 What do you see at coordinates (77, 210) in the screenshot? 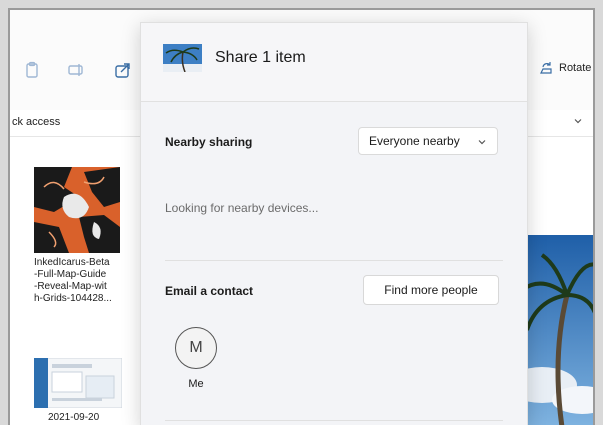
I see `map-image-thumbnail` at bounding box center [77, 210].